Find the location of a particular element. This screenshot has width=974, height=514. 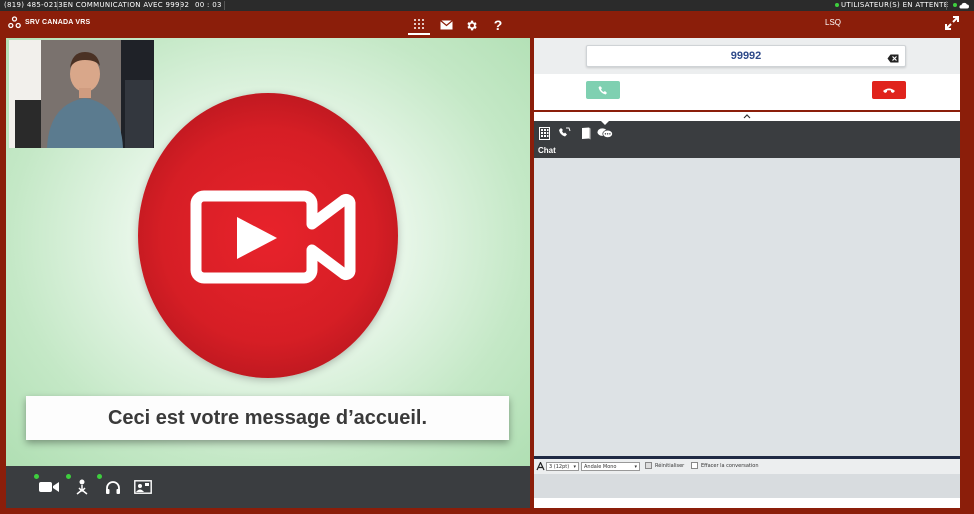

hangup-button is located at coordinates (889, 90).